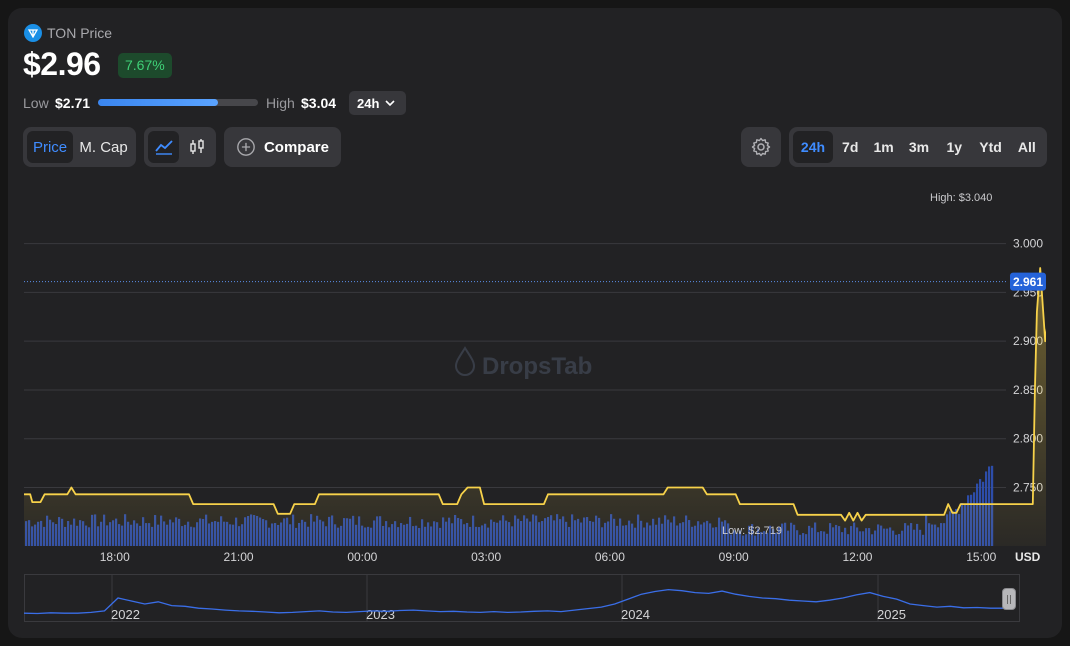 This screenshot has width=1070, height=646. I want to click on navigator-tick-label: 2025, so click(891, 614).